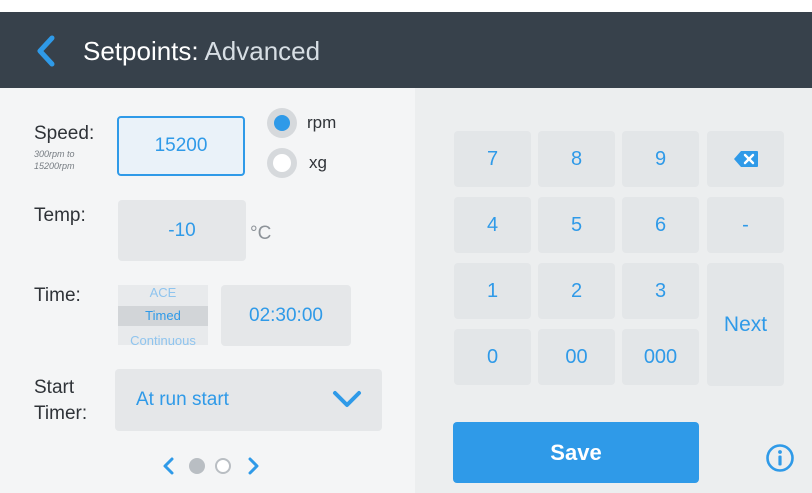 The width and height of the screenshot is (812, 493). Describe the element at coordinates (54, 154) in the screenshot. I see `speed-range-line1: 300rpm to` at that location.